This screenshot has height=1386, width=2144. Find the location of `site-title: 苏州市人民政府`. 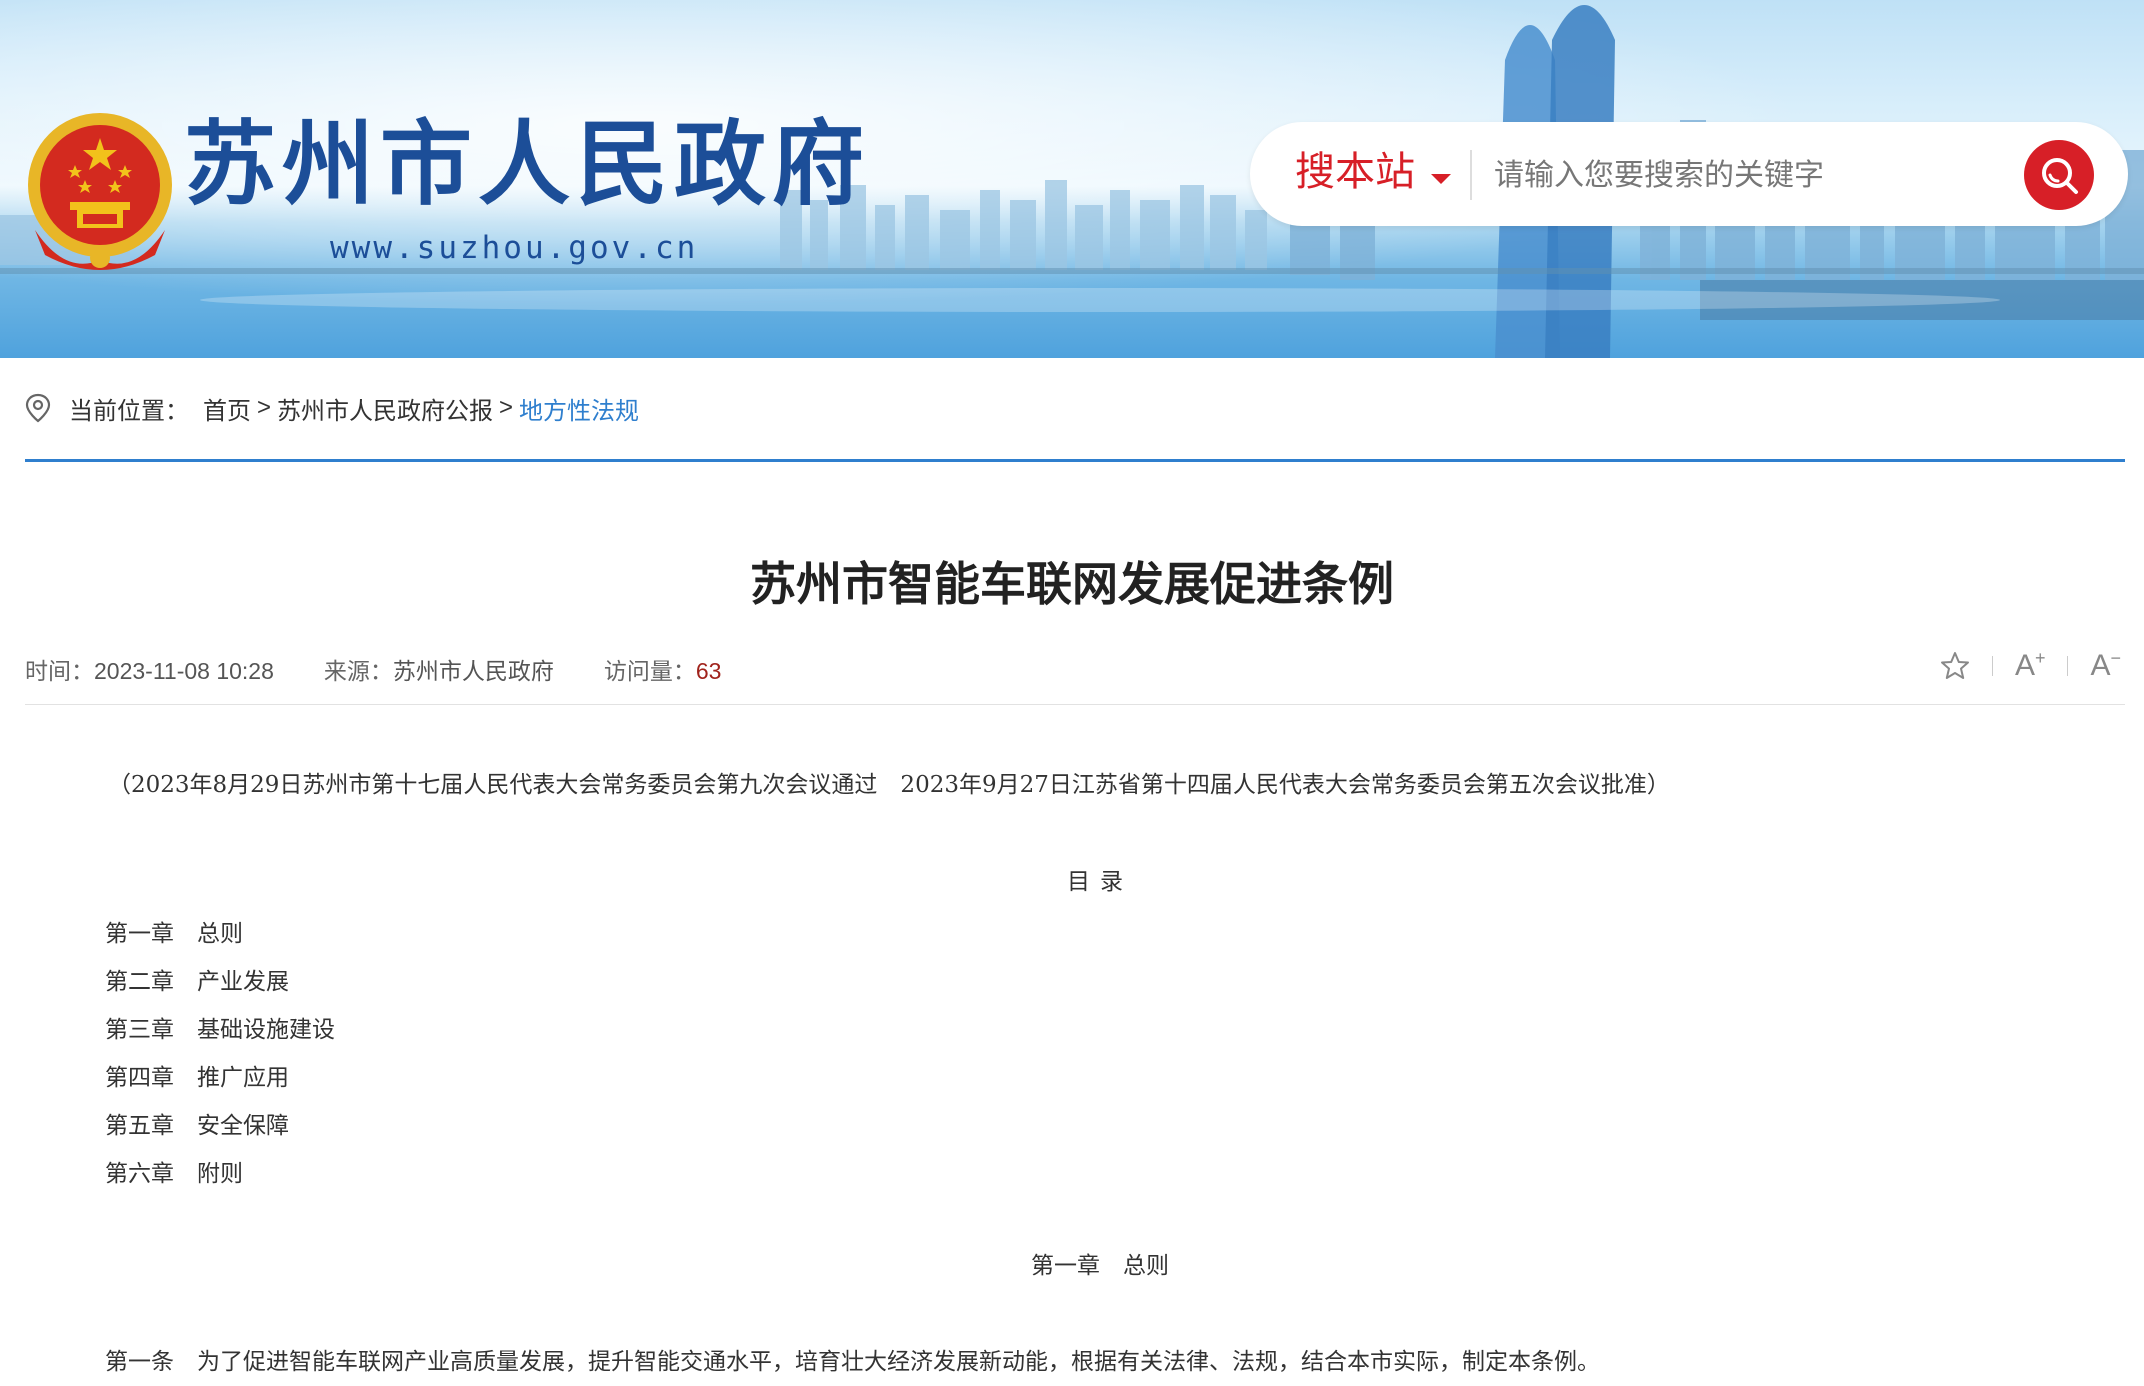

site-title: 苏州市人民政府 is located at coordinates (527, 164).